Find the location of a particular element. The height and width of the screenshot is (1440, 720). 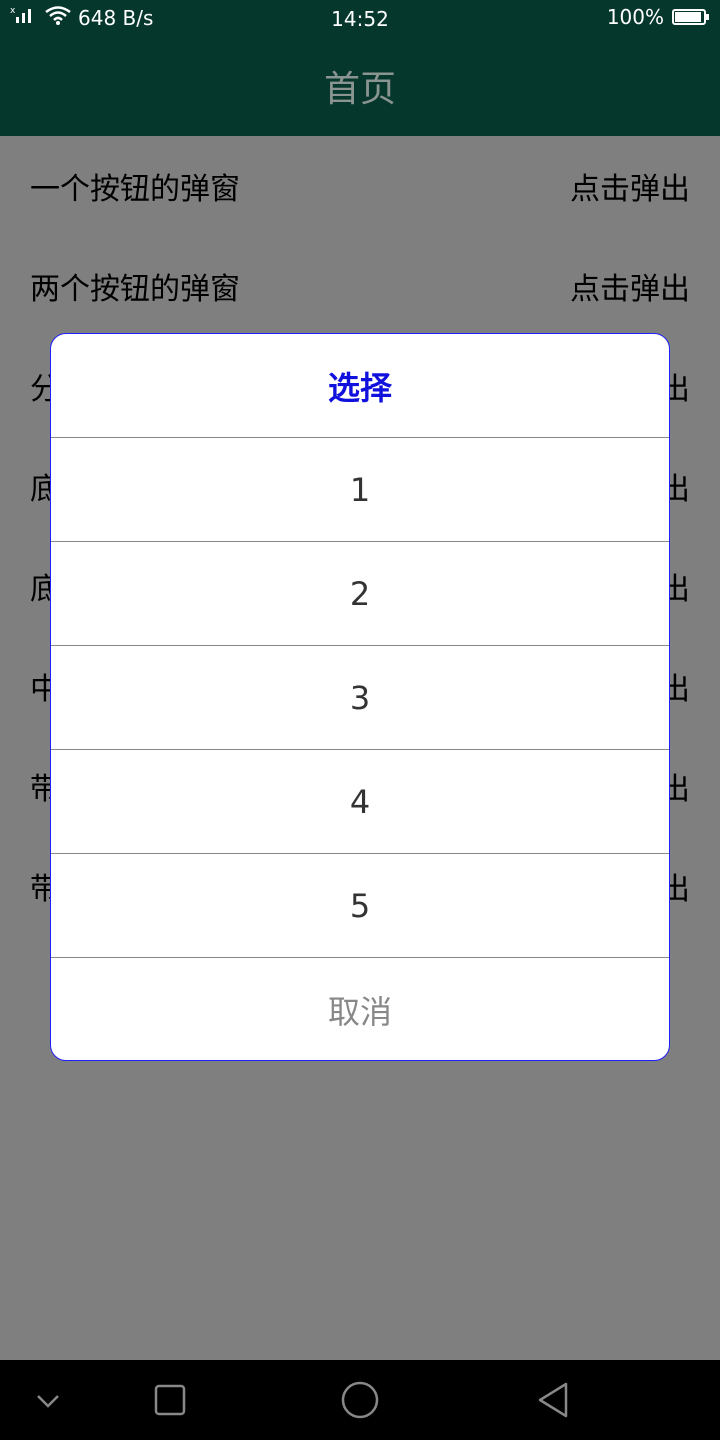

system-nav-bar is located at coordinates (360, 1400).